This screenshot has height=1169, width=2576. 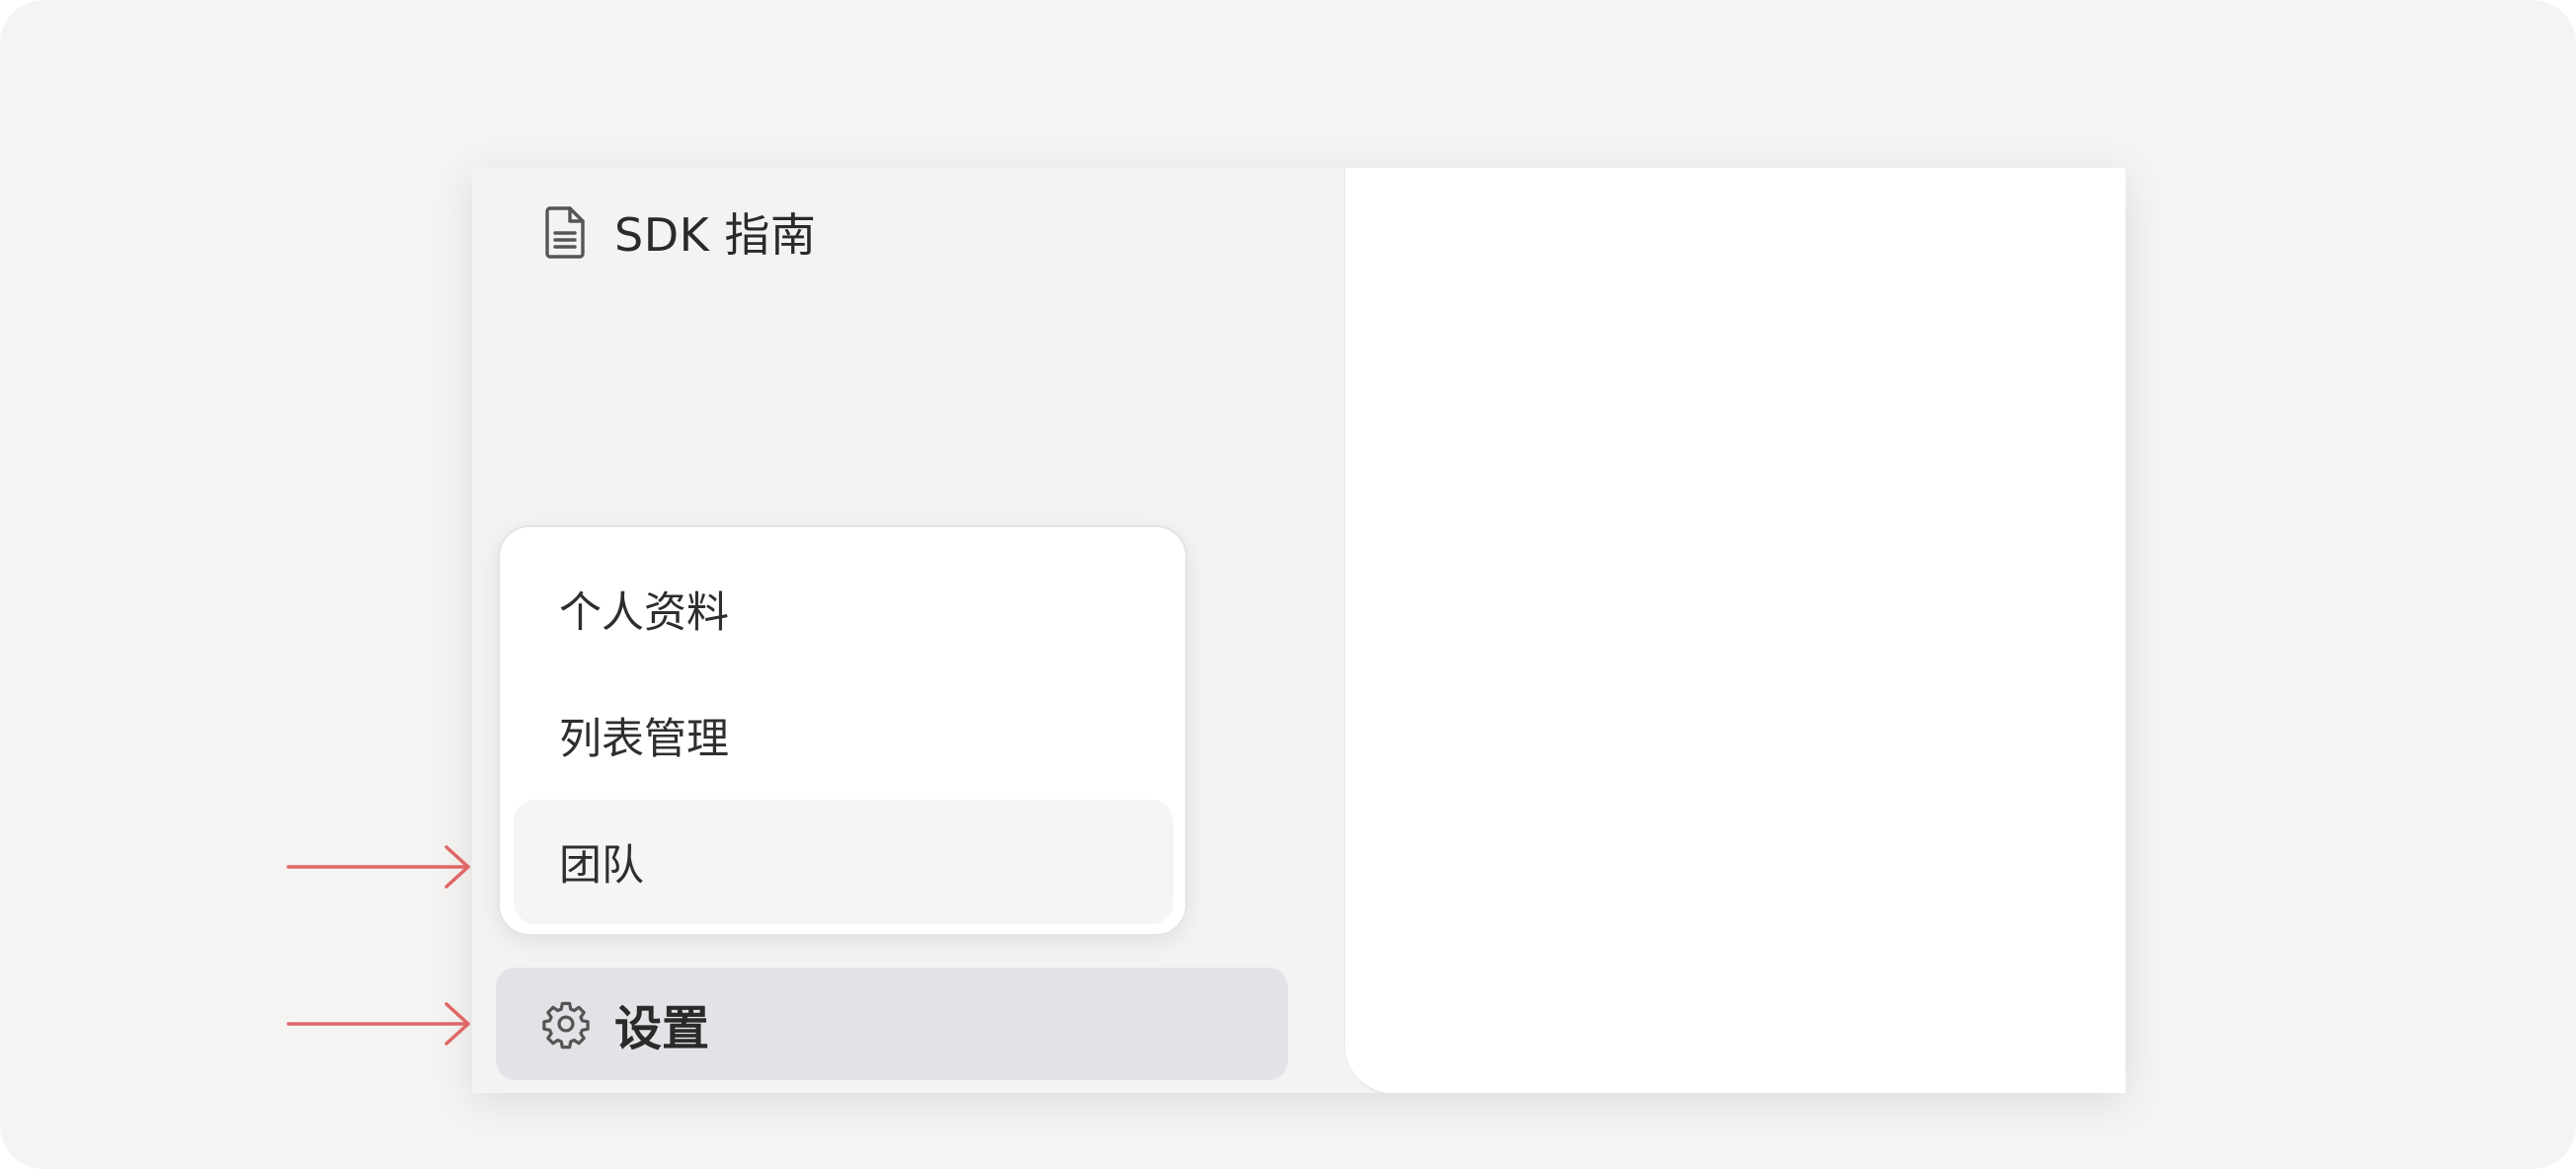 I want to click on sidebar-item-label: SDK 指南, so click(x=715, y=235).